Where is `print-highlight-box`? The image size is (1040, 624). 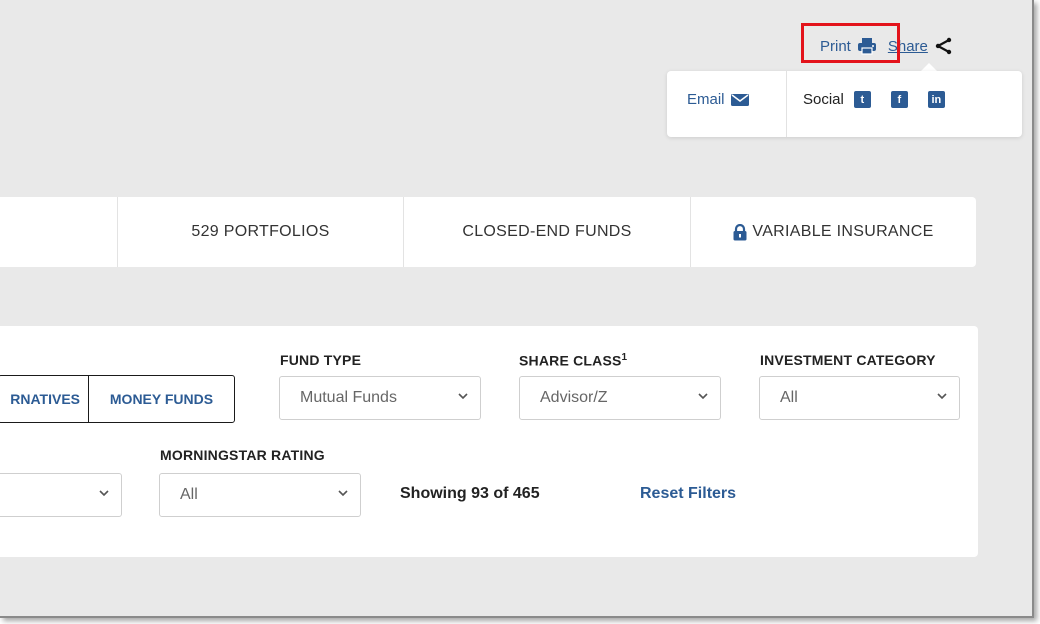
print-highlight-box is located at coordinates (850, 43).